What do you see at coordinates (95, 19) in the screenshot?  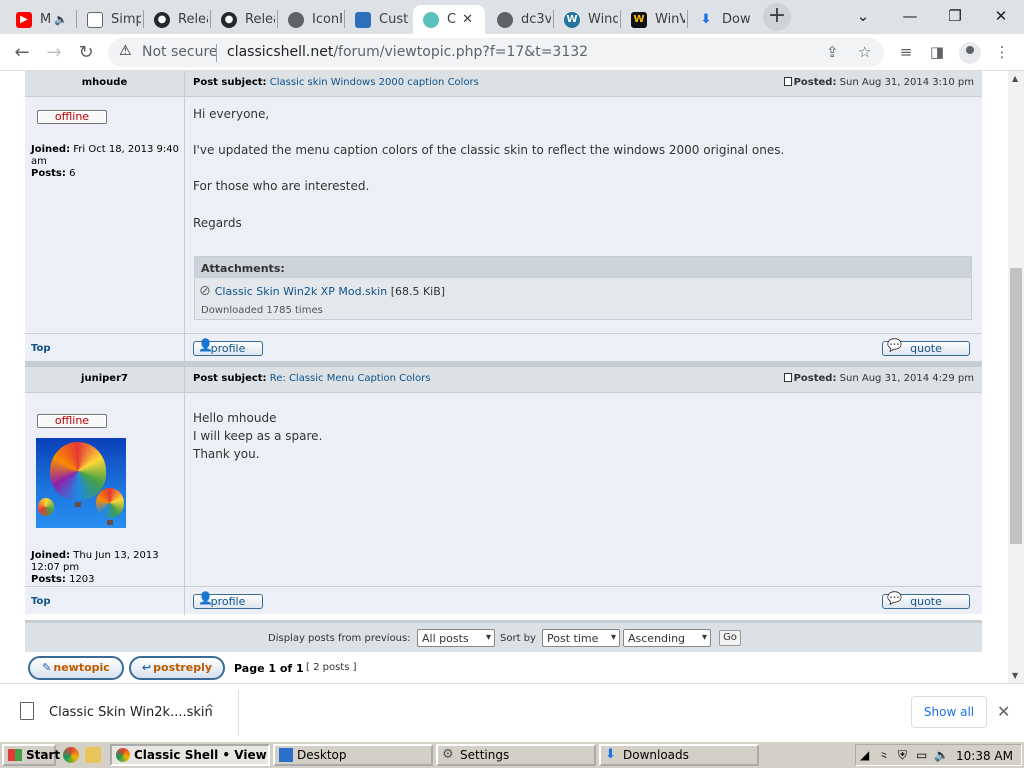 I see `doc-icon` at bounding box center [95, 19].